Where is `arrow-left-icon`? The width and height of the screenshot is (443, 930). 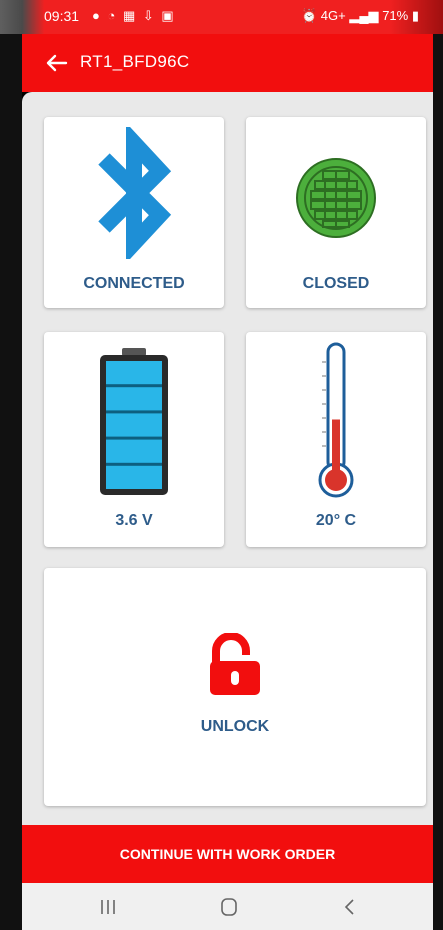
arrow-left-icon is located at coordinates (57, 63).